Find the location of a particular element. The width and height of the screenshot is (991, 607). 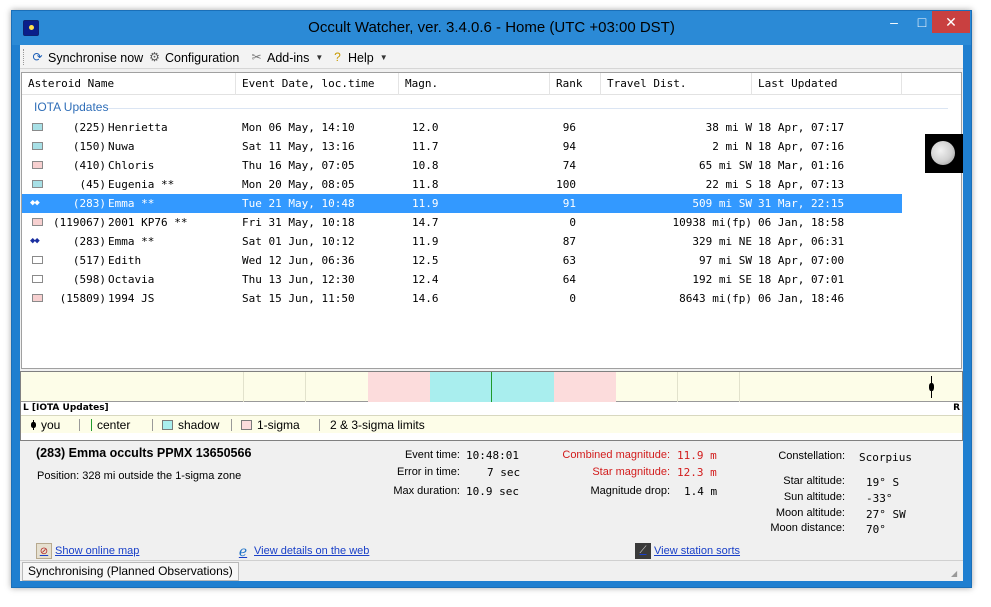

combined-magnitude-label: Combined magnitude: is located at coordinates (616, 455).